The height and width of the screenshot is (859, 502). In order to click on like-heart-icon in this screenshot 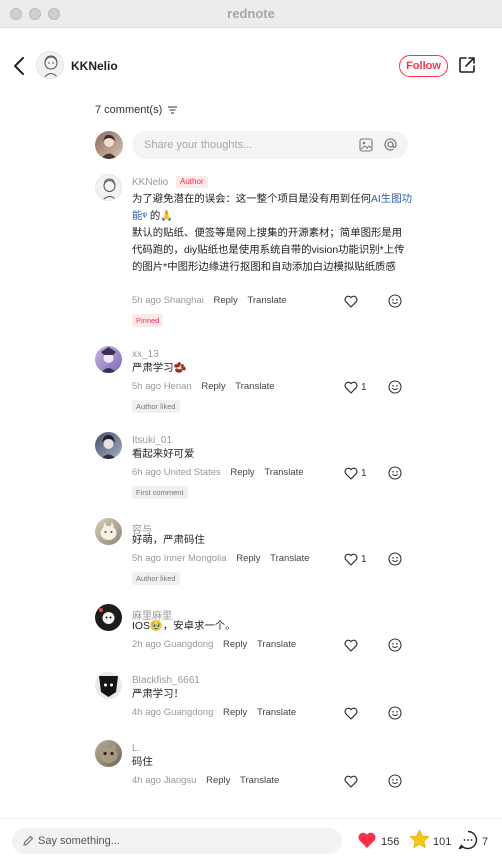, I will do `click(367, 840)`.